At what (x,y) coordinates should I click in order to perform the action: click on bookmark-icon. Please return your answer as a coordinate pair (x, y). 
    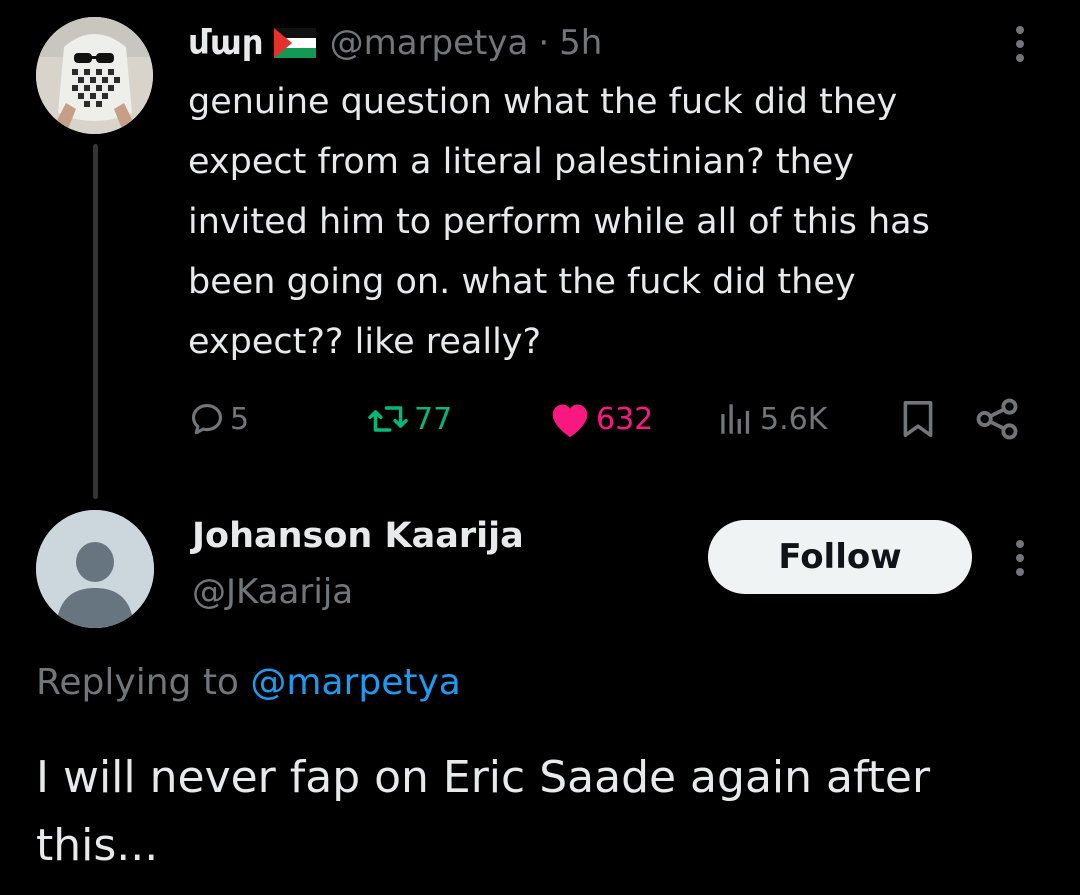
    Looking at the image, I should click on (918, 419).